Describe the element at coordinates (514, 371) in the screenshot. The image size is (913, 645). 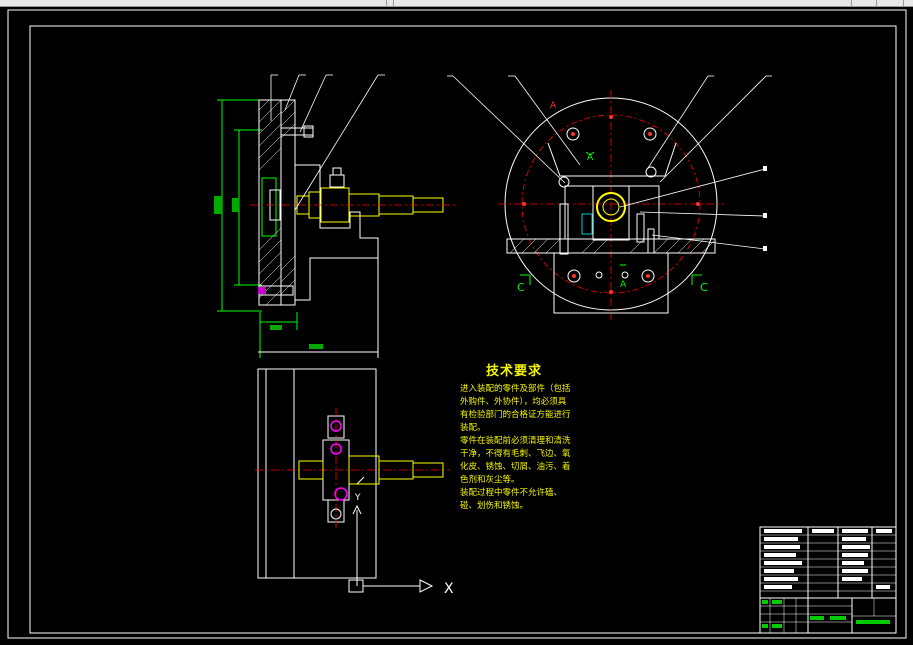
I see `technical-requirements-title: 技术要求` at that location.